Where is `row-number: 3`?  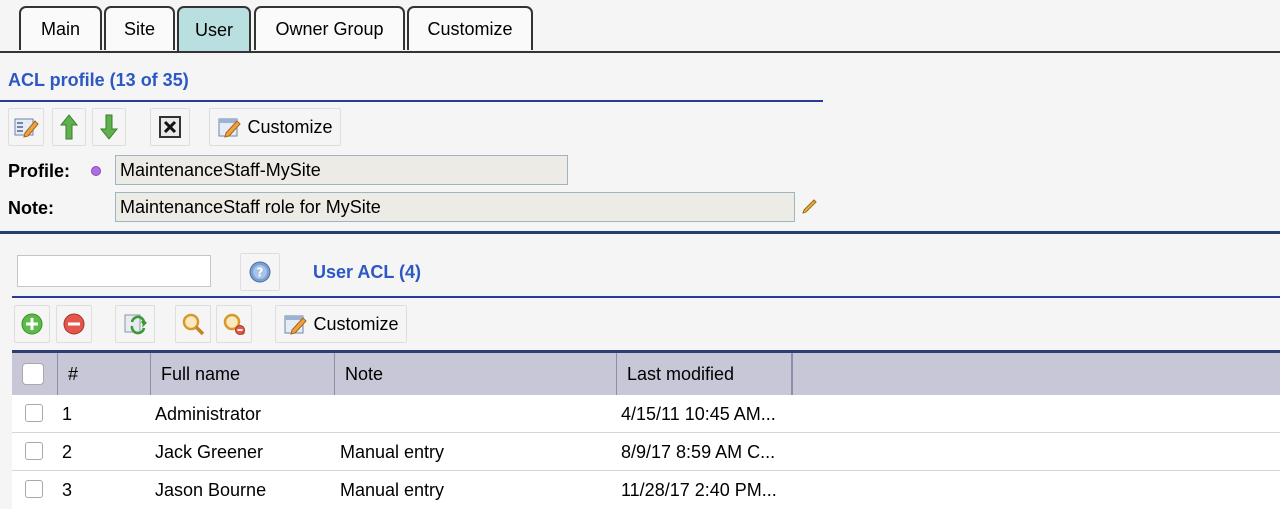
row-number: 3 is located at coordinates (67, 489).